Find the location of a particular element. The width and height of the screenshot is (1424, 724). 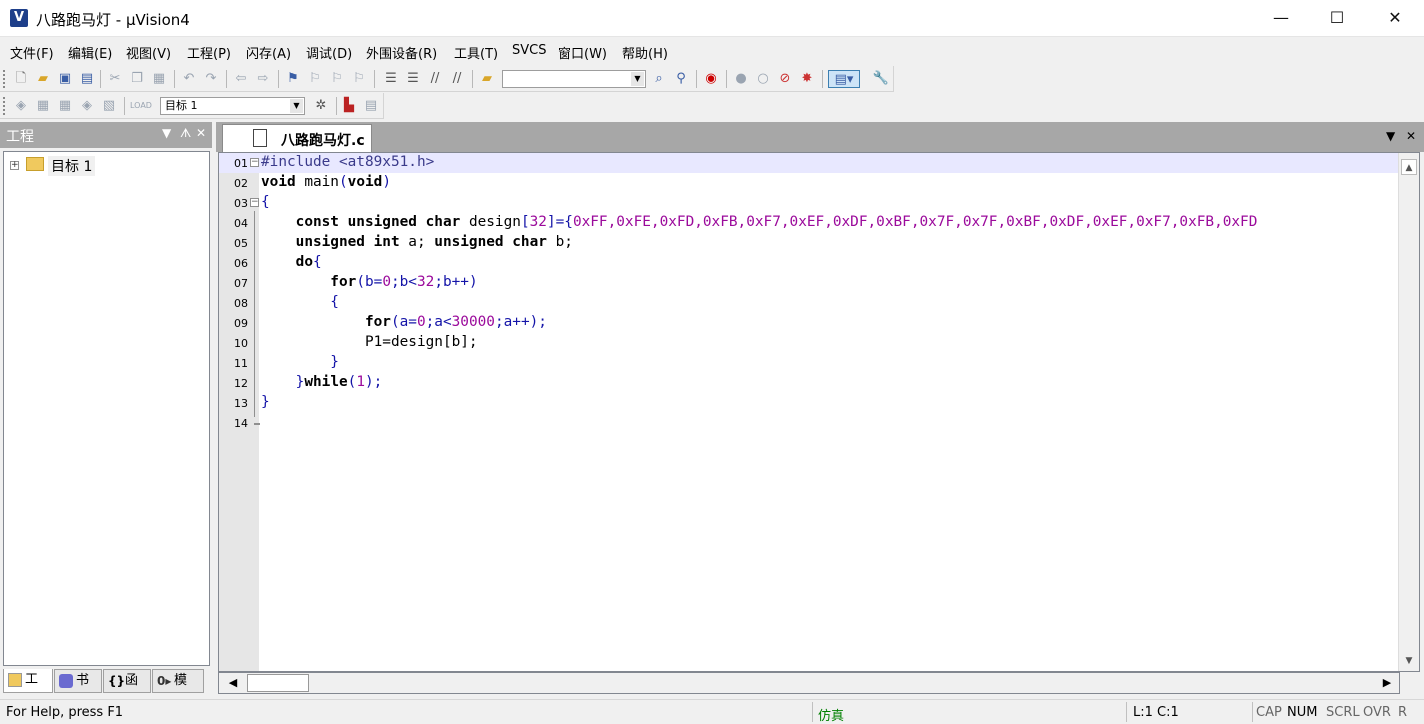

window-layout-icon: ▤▾ is located at coordinates (844, 79).